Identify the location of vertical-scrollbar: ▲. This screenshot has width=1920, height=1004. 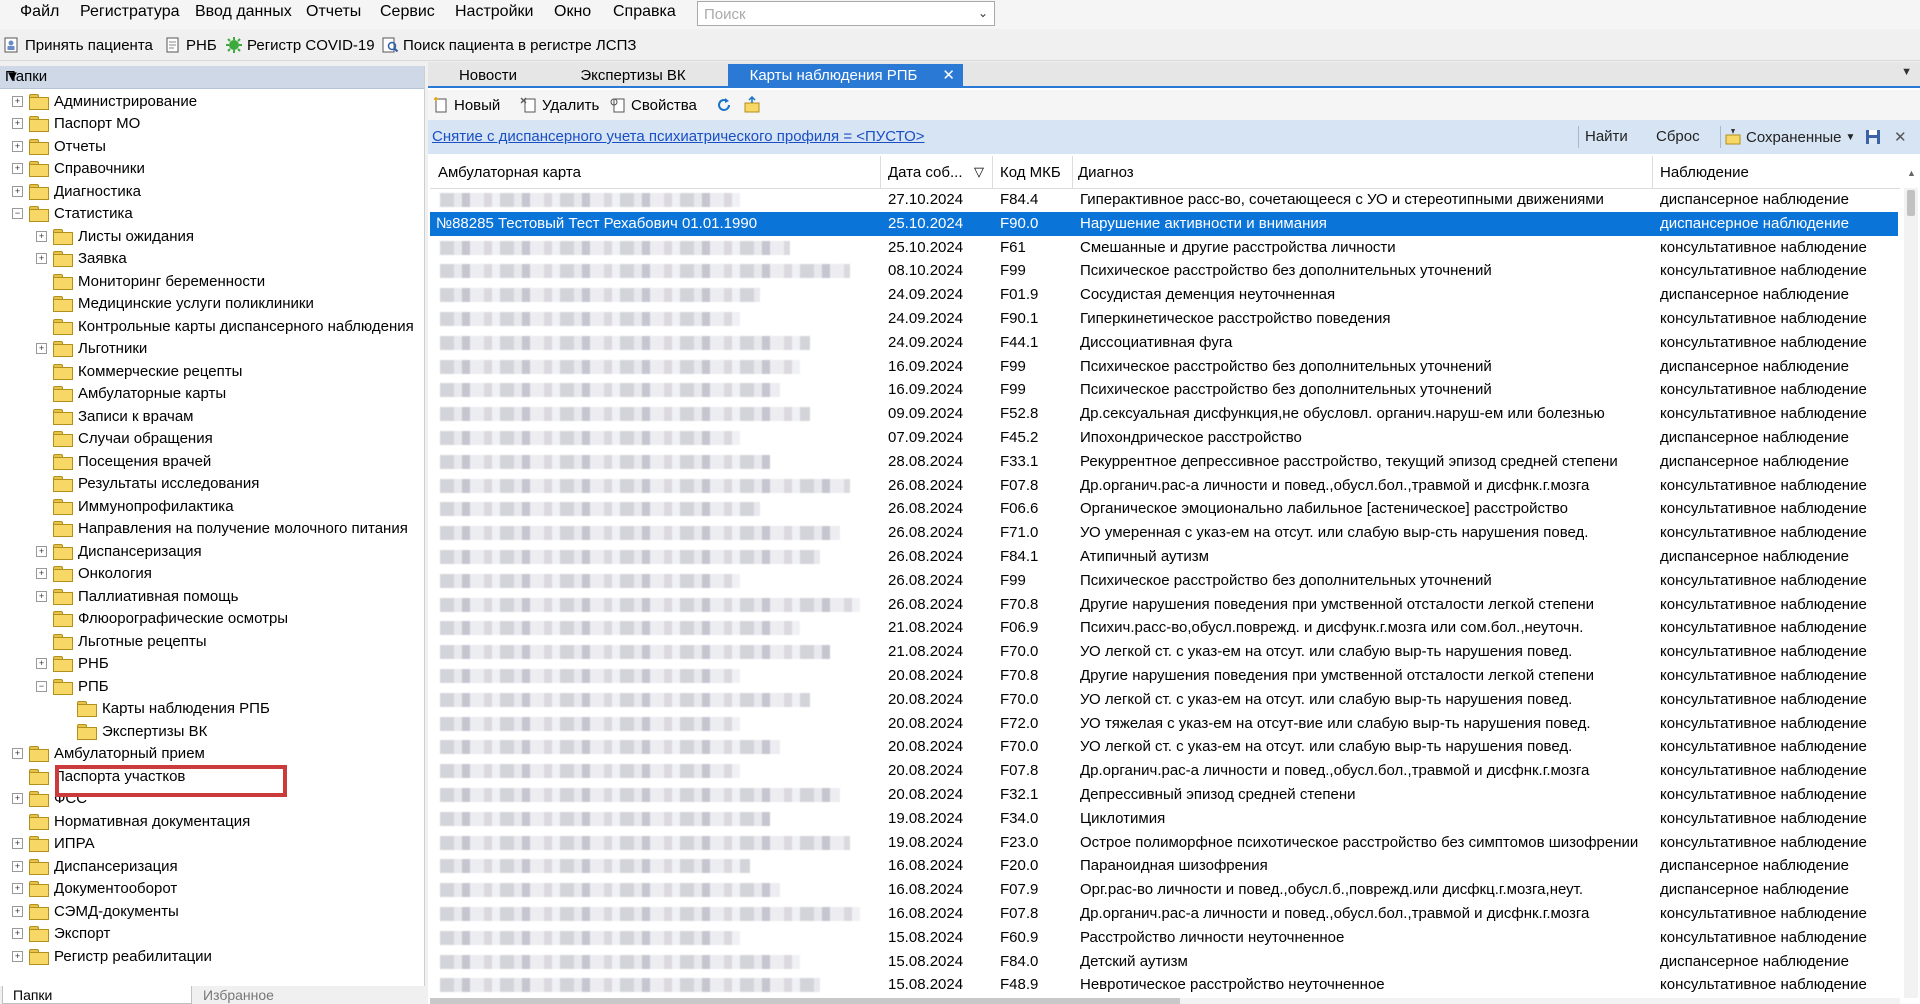
(1911, 583).